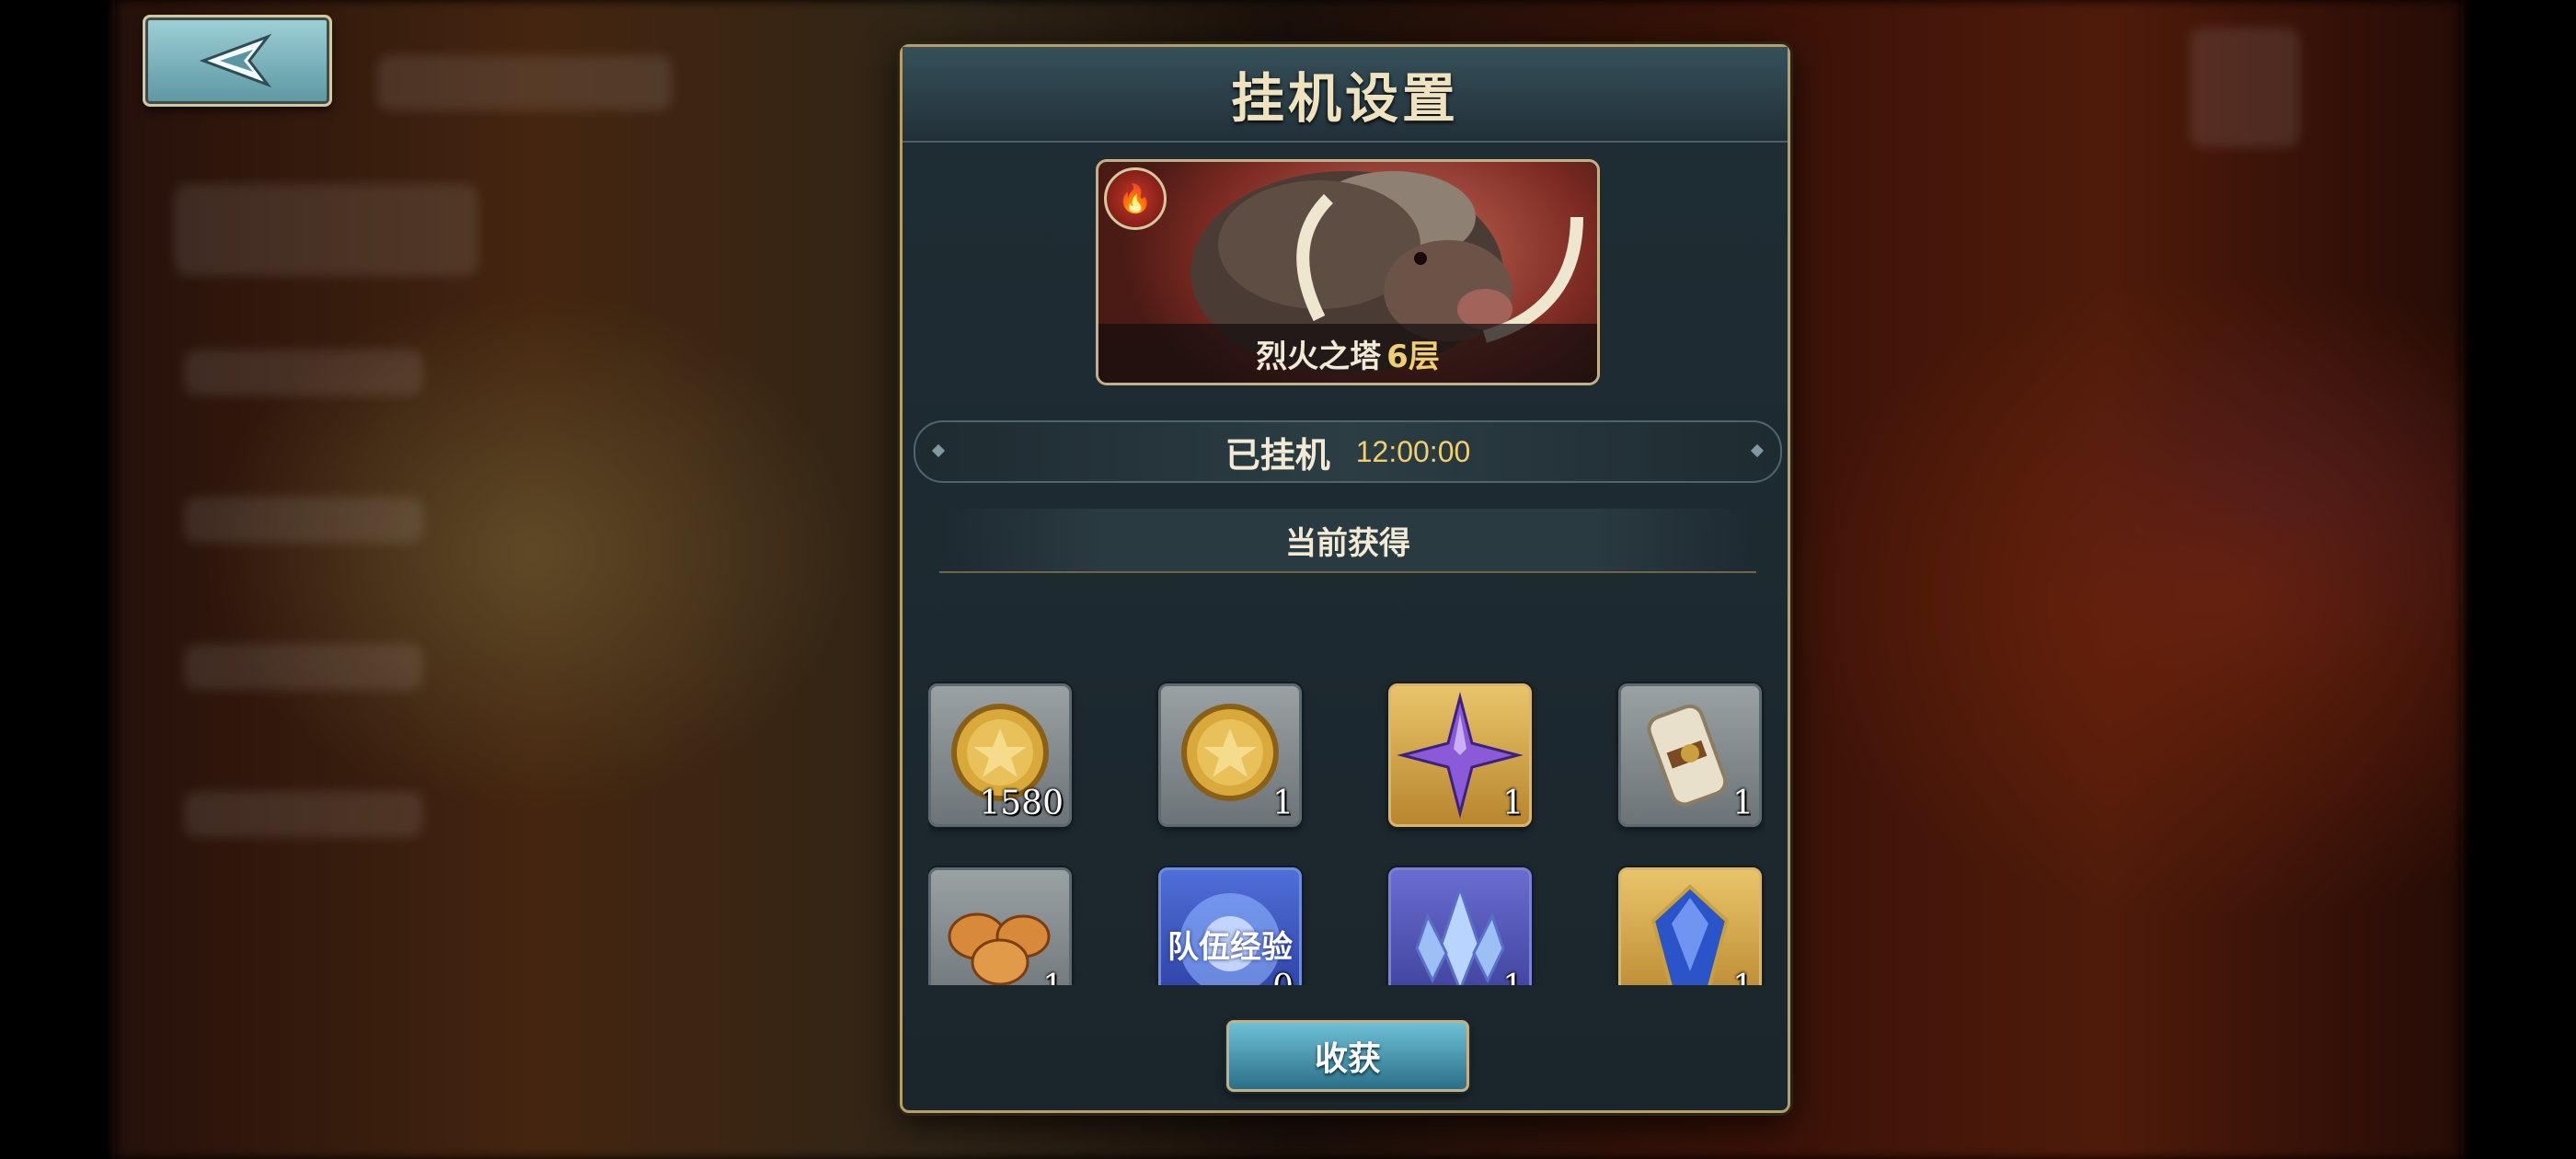 This screenshot has width=2576, height=1159. What do you see at coordinates (1413, 451) in the screenshot?
I see `idle-timer: 12:00:00` at bounding box center [1413, 451].